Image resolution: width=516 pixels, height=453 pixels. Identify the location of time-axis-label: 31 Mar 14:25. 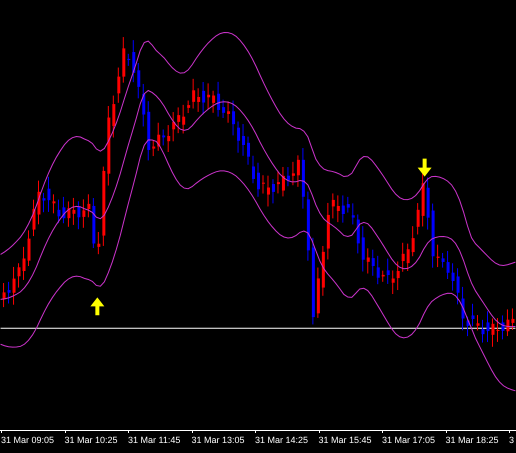
(281, 442).